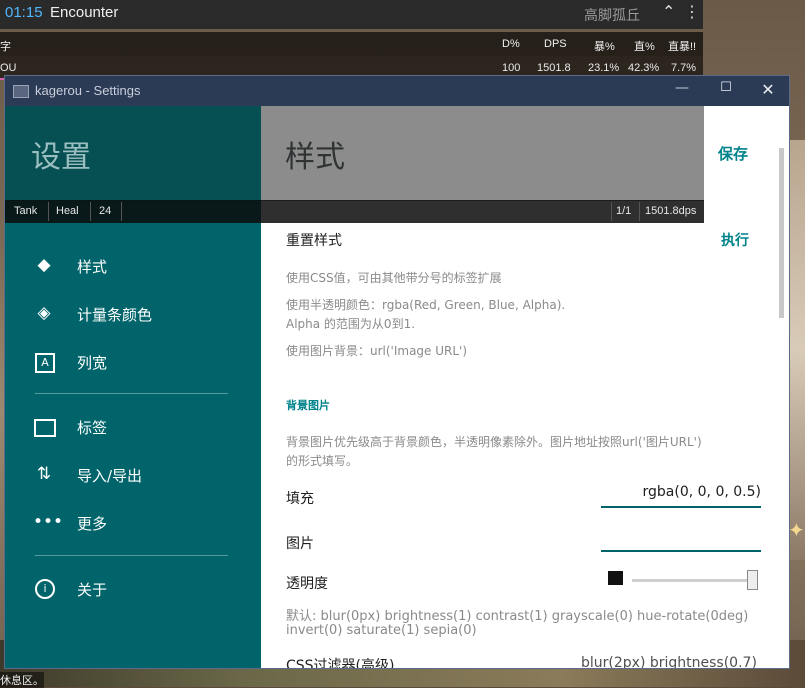 The width and height of the screenshot is (805, 688). I want to click on bg-image-desc: 背景图片优先级高于背景颜色，半透明像素除外。图片地址按照url('图片URL'), so click(494, 442).